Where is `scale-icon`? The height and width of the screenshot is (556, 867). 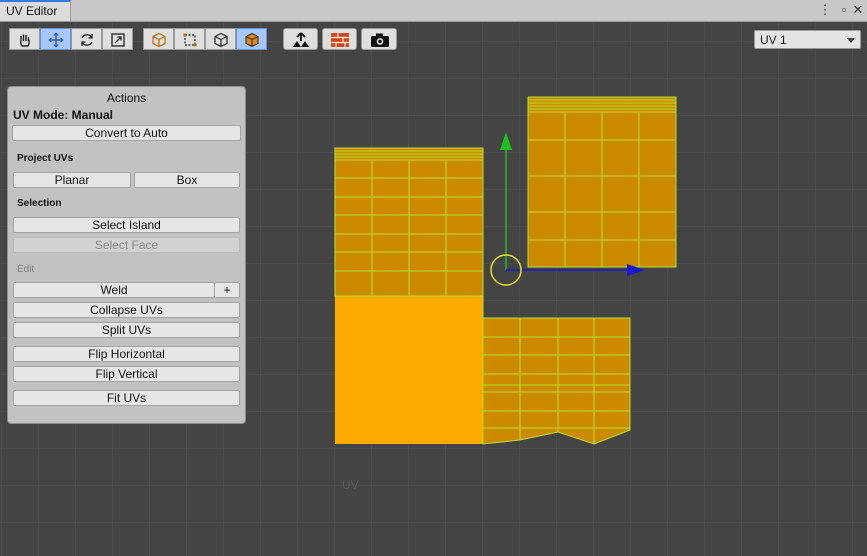
scale-icon is located at coordinates (118, 40).